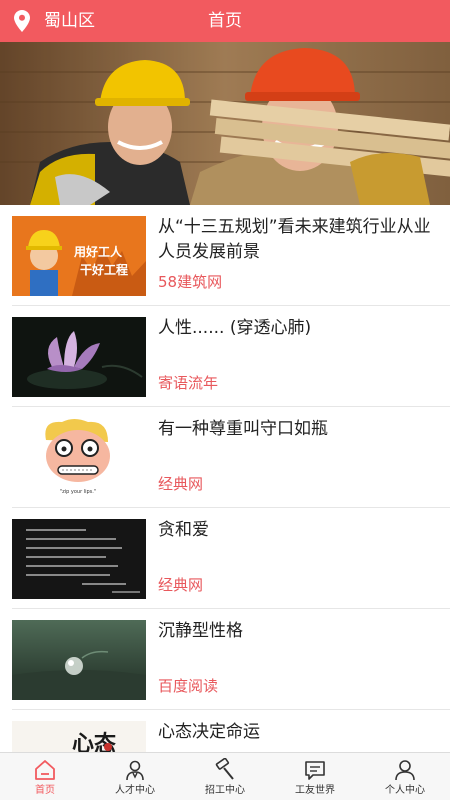 This screenshot has width=450, height=800. I want to click on article-item: 人性...... (穿透心肺) 寄语流年, so click(225, 356).